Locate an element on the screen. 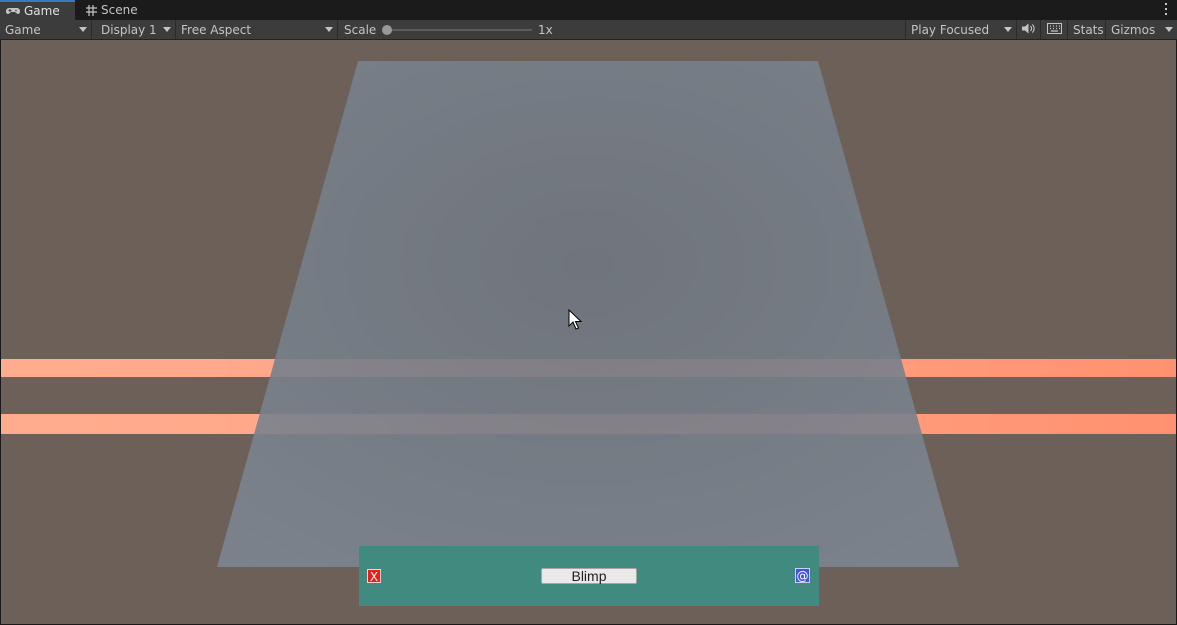 Image resolution: width=1177 pixels, height=625 pixels. more-options-icon is located at coordinates (1166, 9).